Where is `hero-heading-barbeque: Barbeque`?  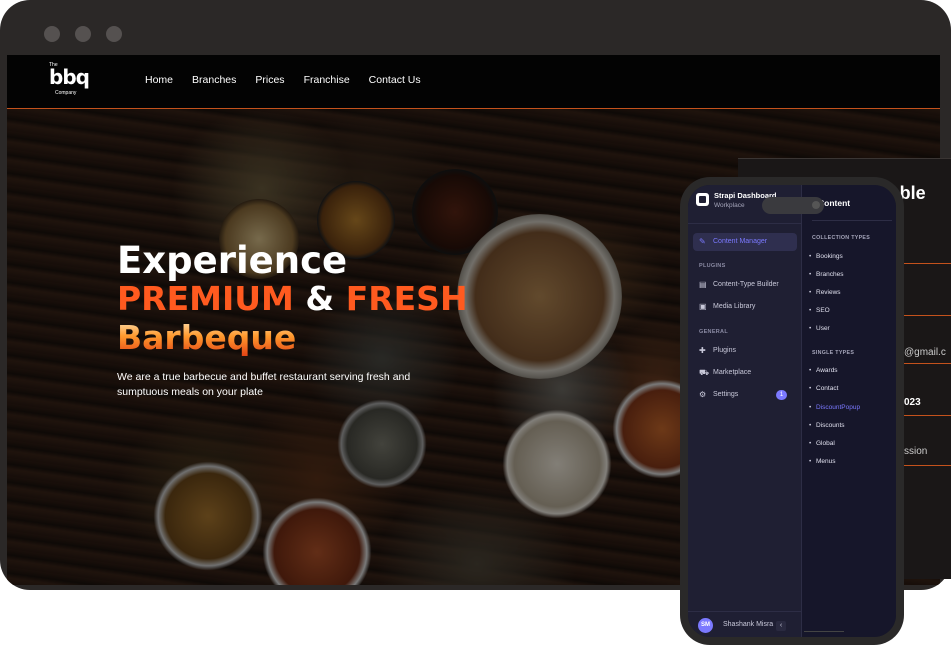 hero-heading-barbeque: Barbeque is located at coordinates (292, 338).